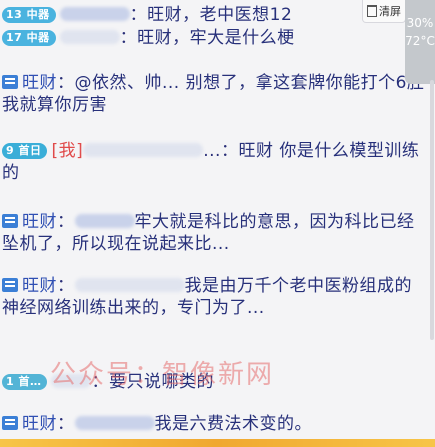 This screenshot has height=447, width=435. What do you see at coordinates (220, 15) in the screenshot?
I see `message-text: 旺财，老中医想12` at bounding box center [220, 15].